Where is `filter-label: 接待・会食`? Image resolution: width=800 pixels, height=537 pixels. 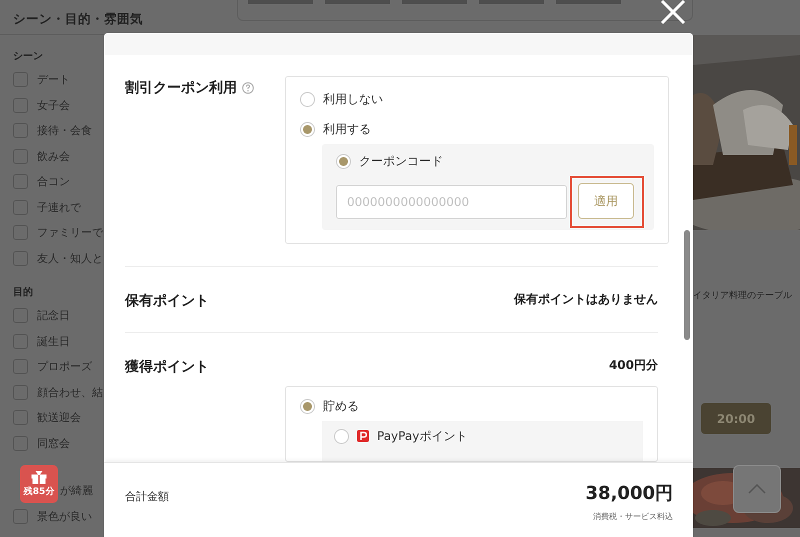
filter-label: 接待・会食 is located at coordinates (64, 130).